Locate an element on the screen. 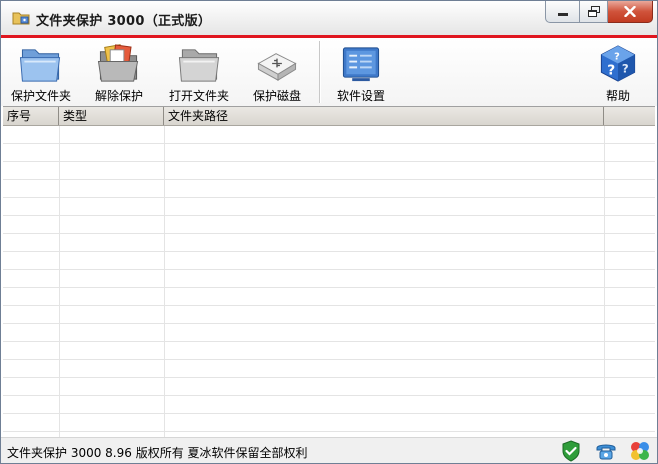 The width and height of the screenshot is (658, 464). close-icon is located at coordinates (630, 11).